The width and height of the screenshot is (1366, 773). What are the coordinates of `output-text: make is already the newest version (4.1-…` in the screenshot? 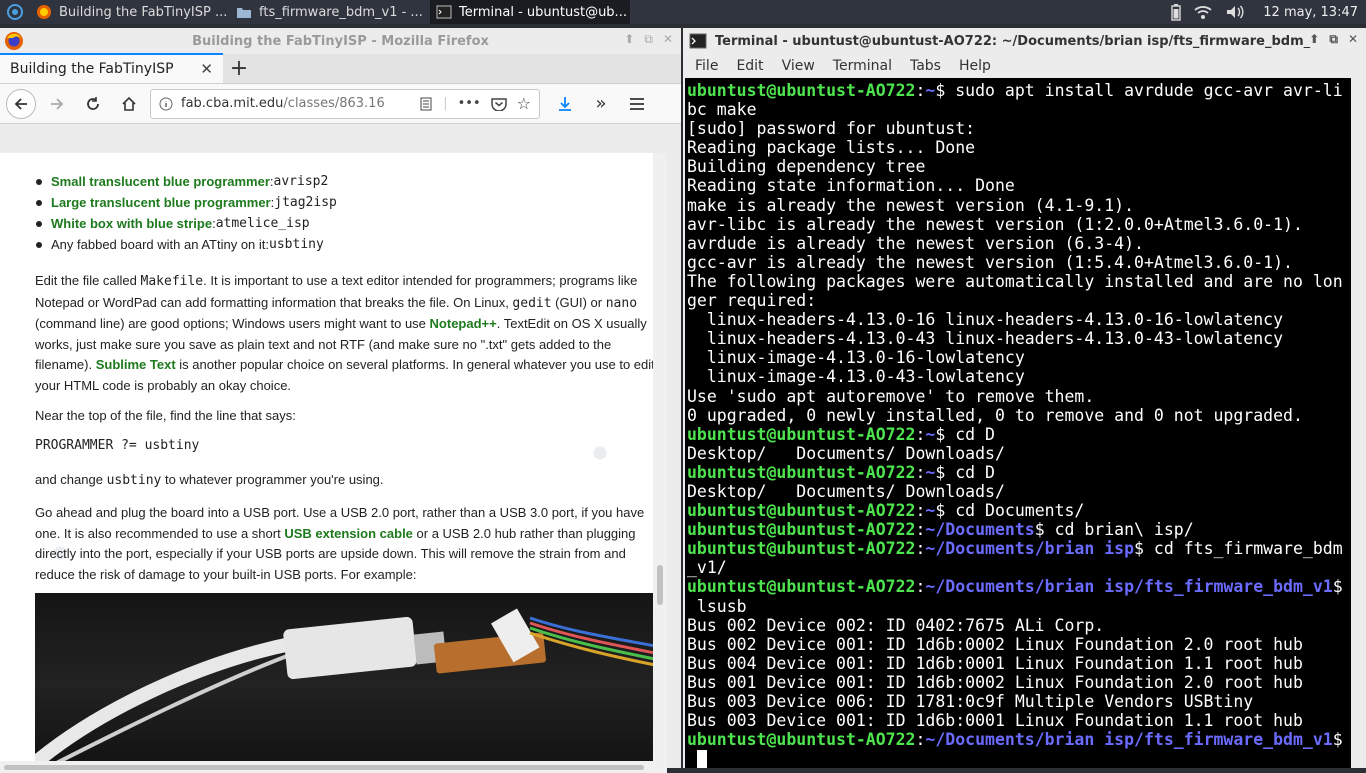 It's located at (911, 205).